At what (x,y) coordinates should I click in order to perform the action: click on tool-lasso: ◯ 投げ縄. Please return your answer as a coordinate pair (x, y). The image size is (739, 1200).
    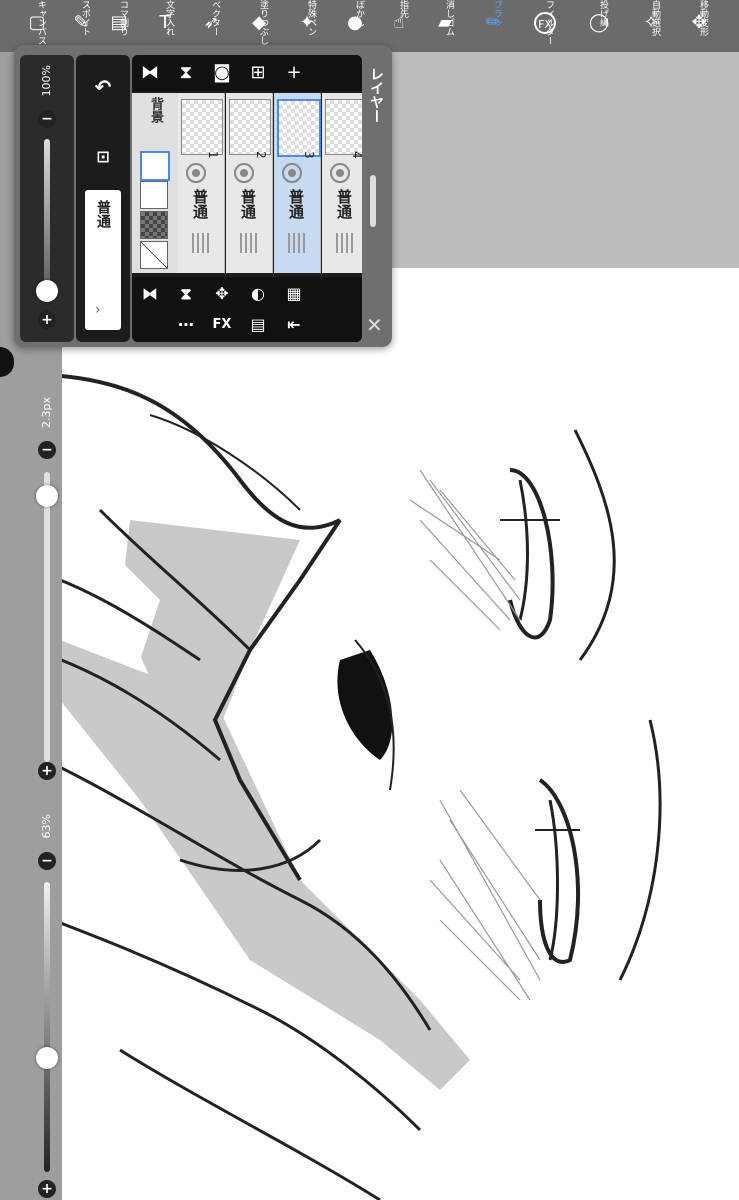
    Looking at the image, I should click on (599, 26).